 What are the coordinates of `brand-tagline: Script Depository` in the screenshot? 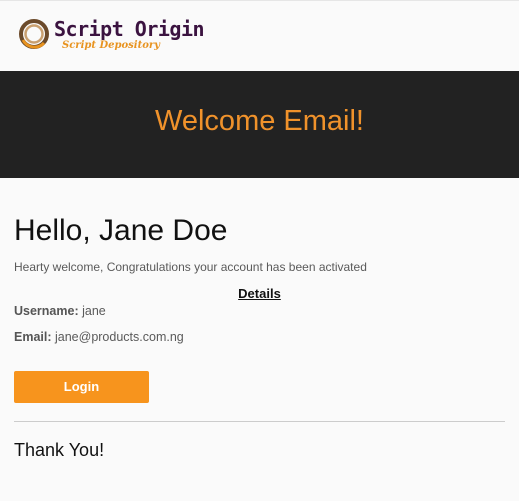 It's located at (111, 45).